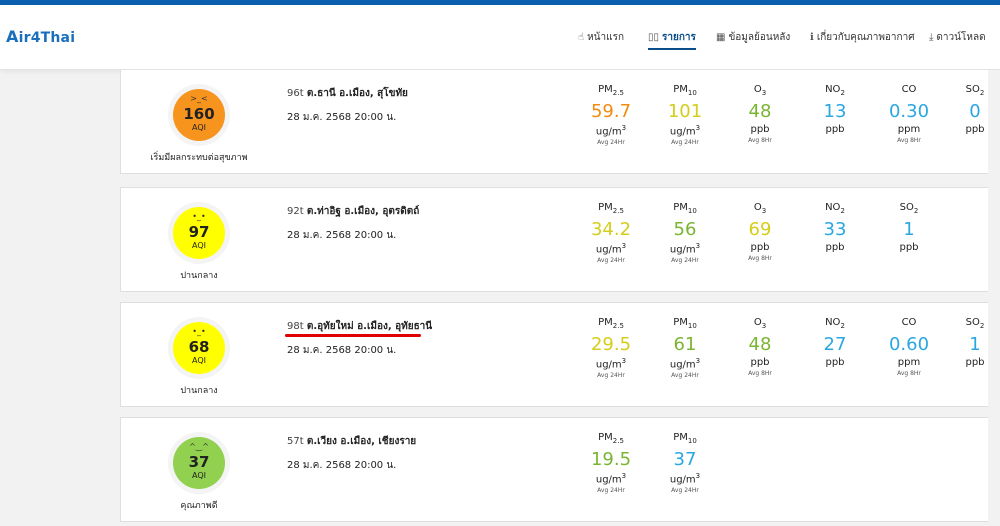  What do you see at coordinates (685, 459) in the screenshot?
I see `pm10-value: 37` at bounding box center [685, 459].